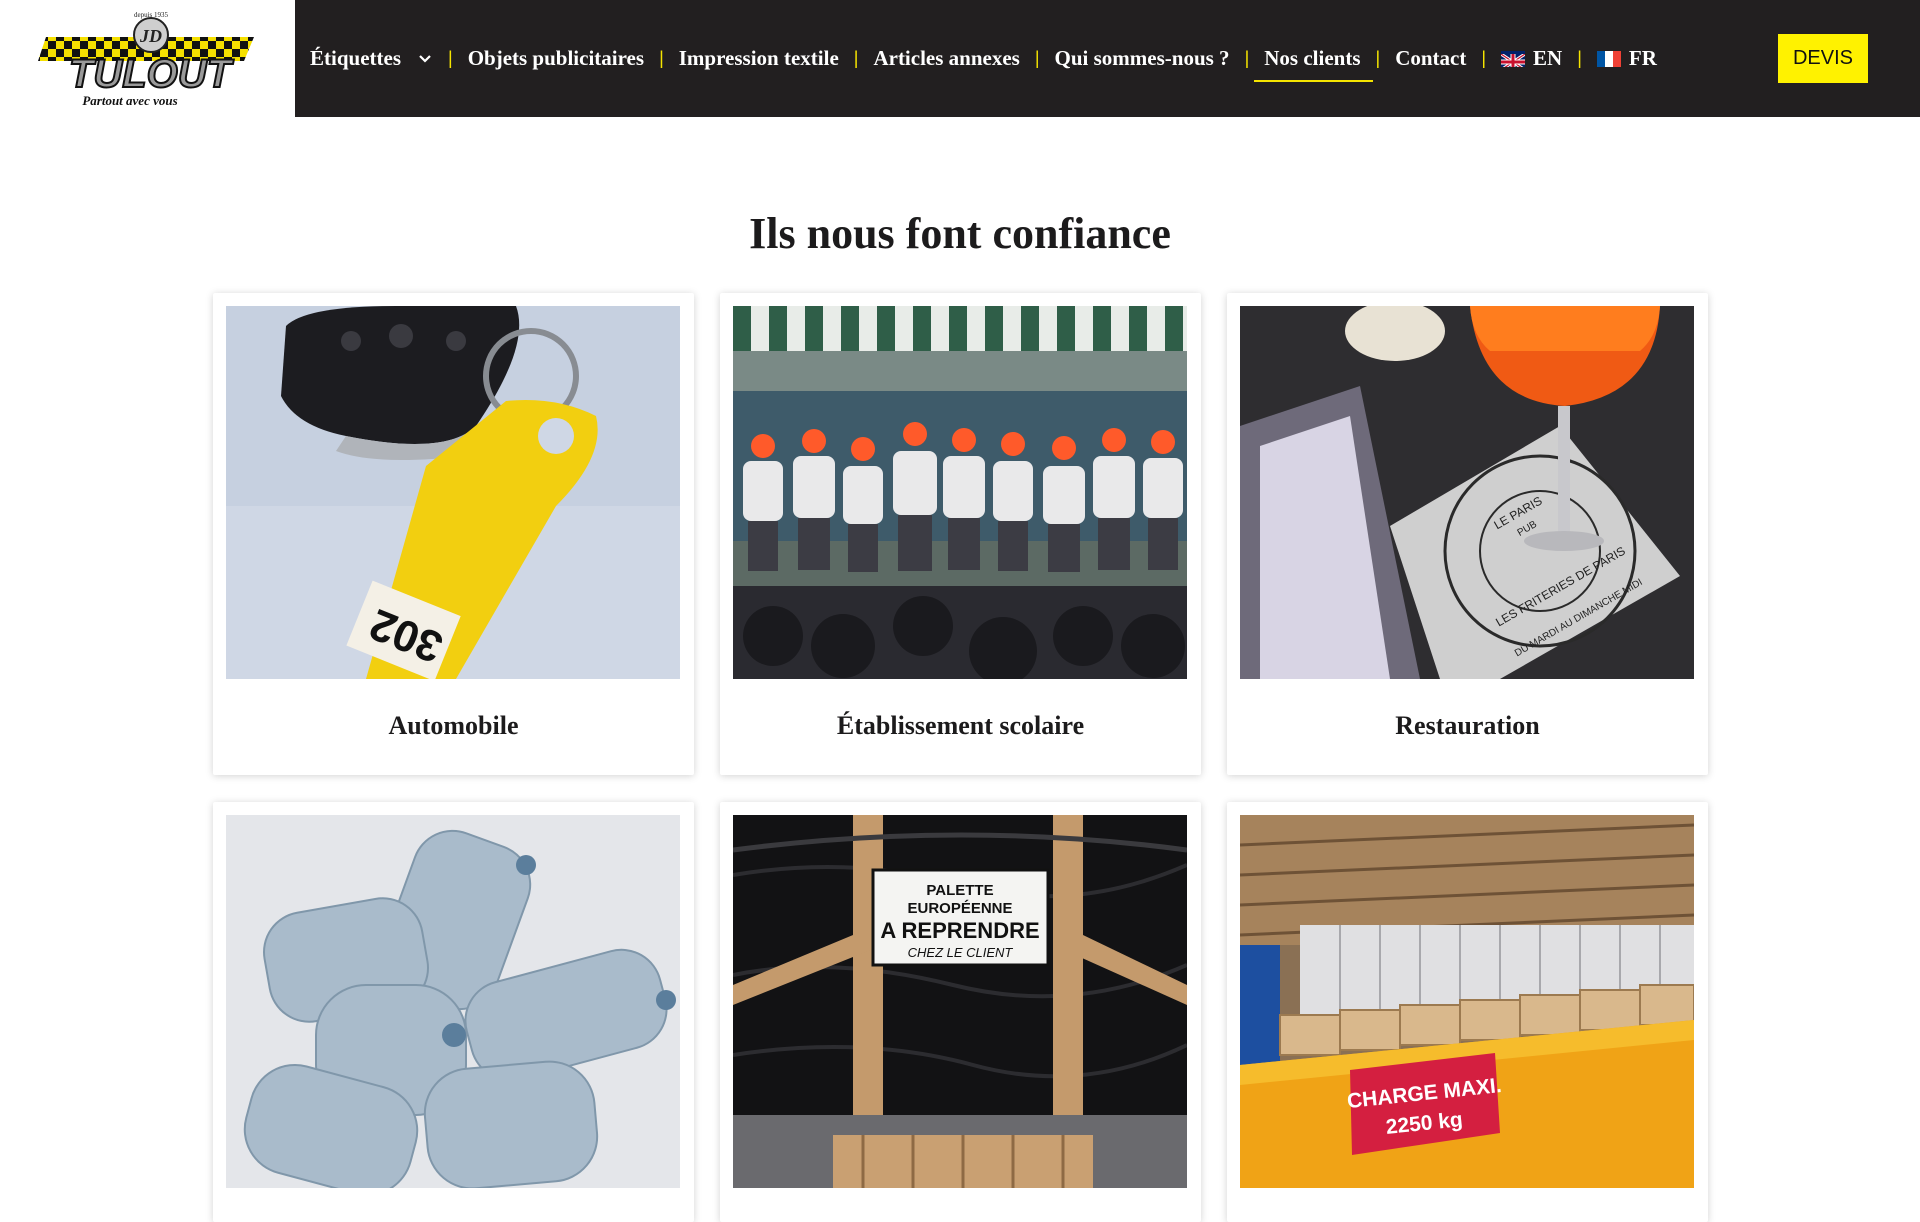 This screenshot has width=1920, height=1222. I want to click on chevron-down-icon, so click(425, 59).